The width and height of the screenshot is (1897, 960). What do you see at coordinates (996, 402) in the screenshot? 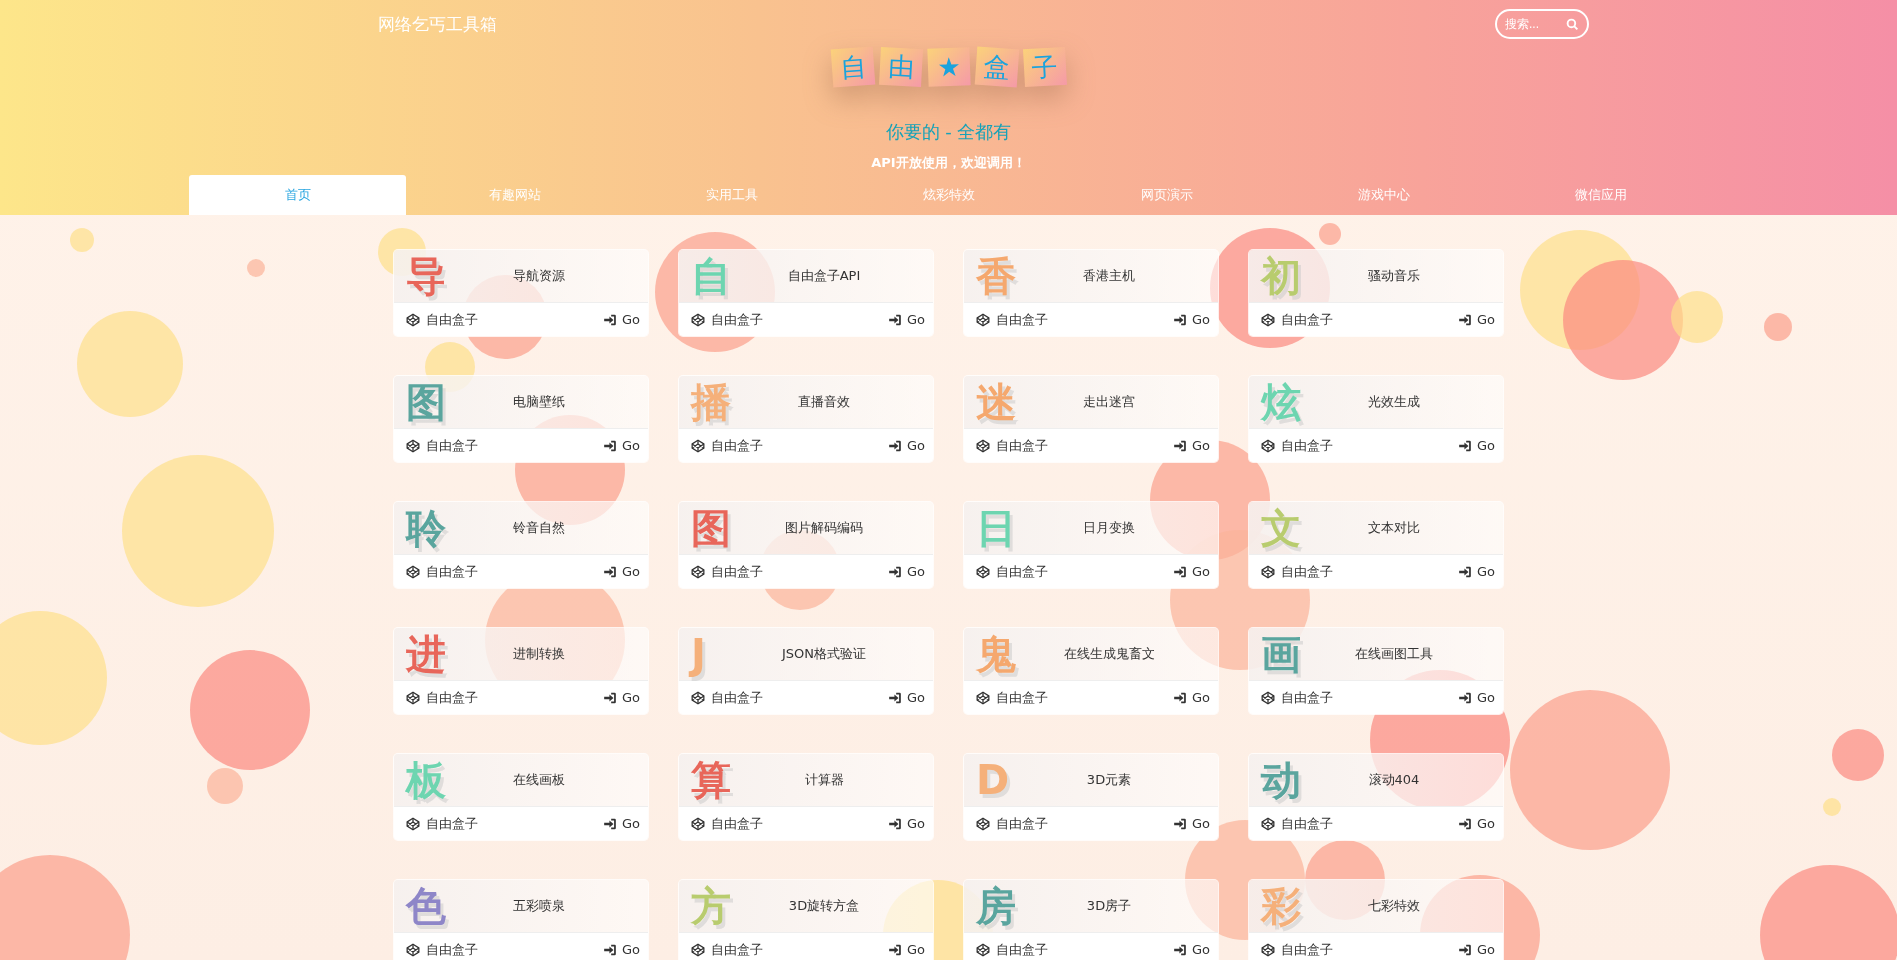
I see `card-glyph: 迷` at bounding box center [996, 402].